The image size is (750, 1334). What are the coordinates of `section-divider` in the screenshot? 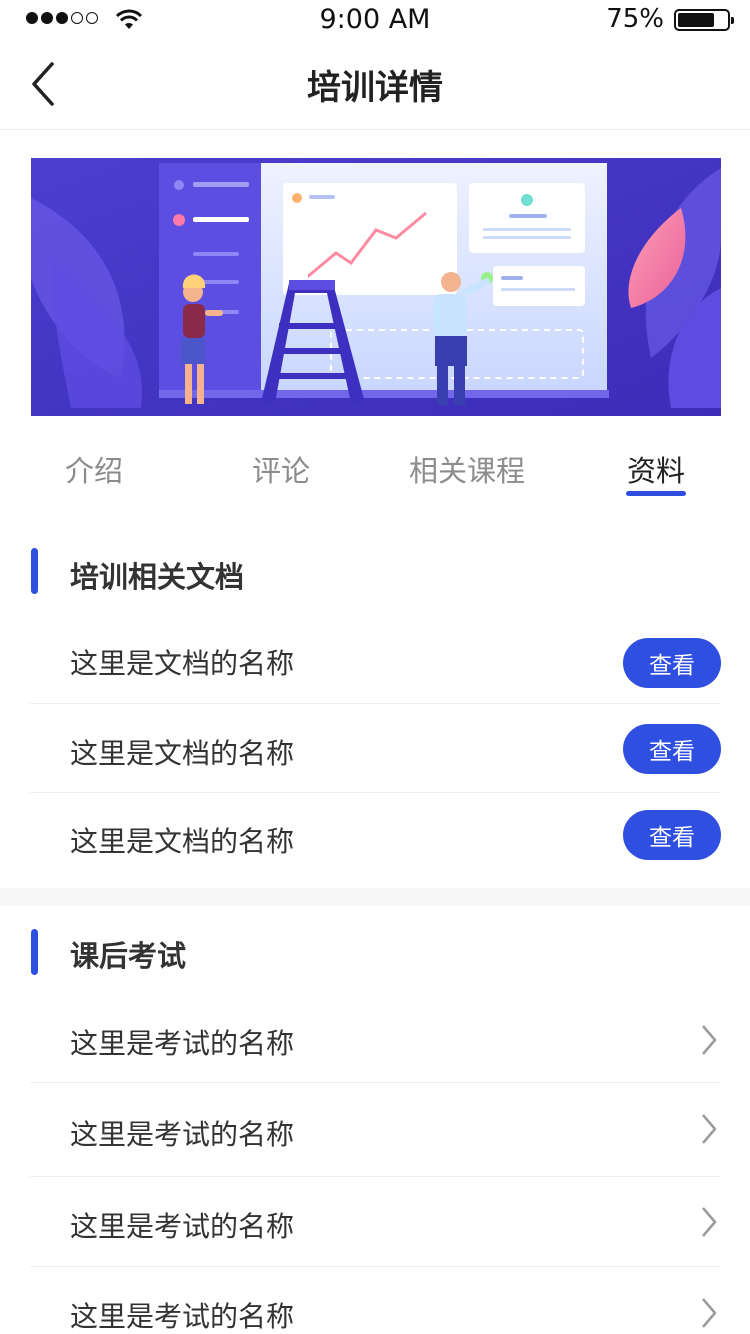 It's located at (375, 897).